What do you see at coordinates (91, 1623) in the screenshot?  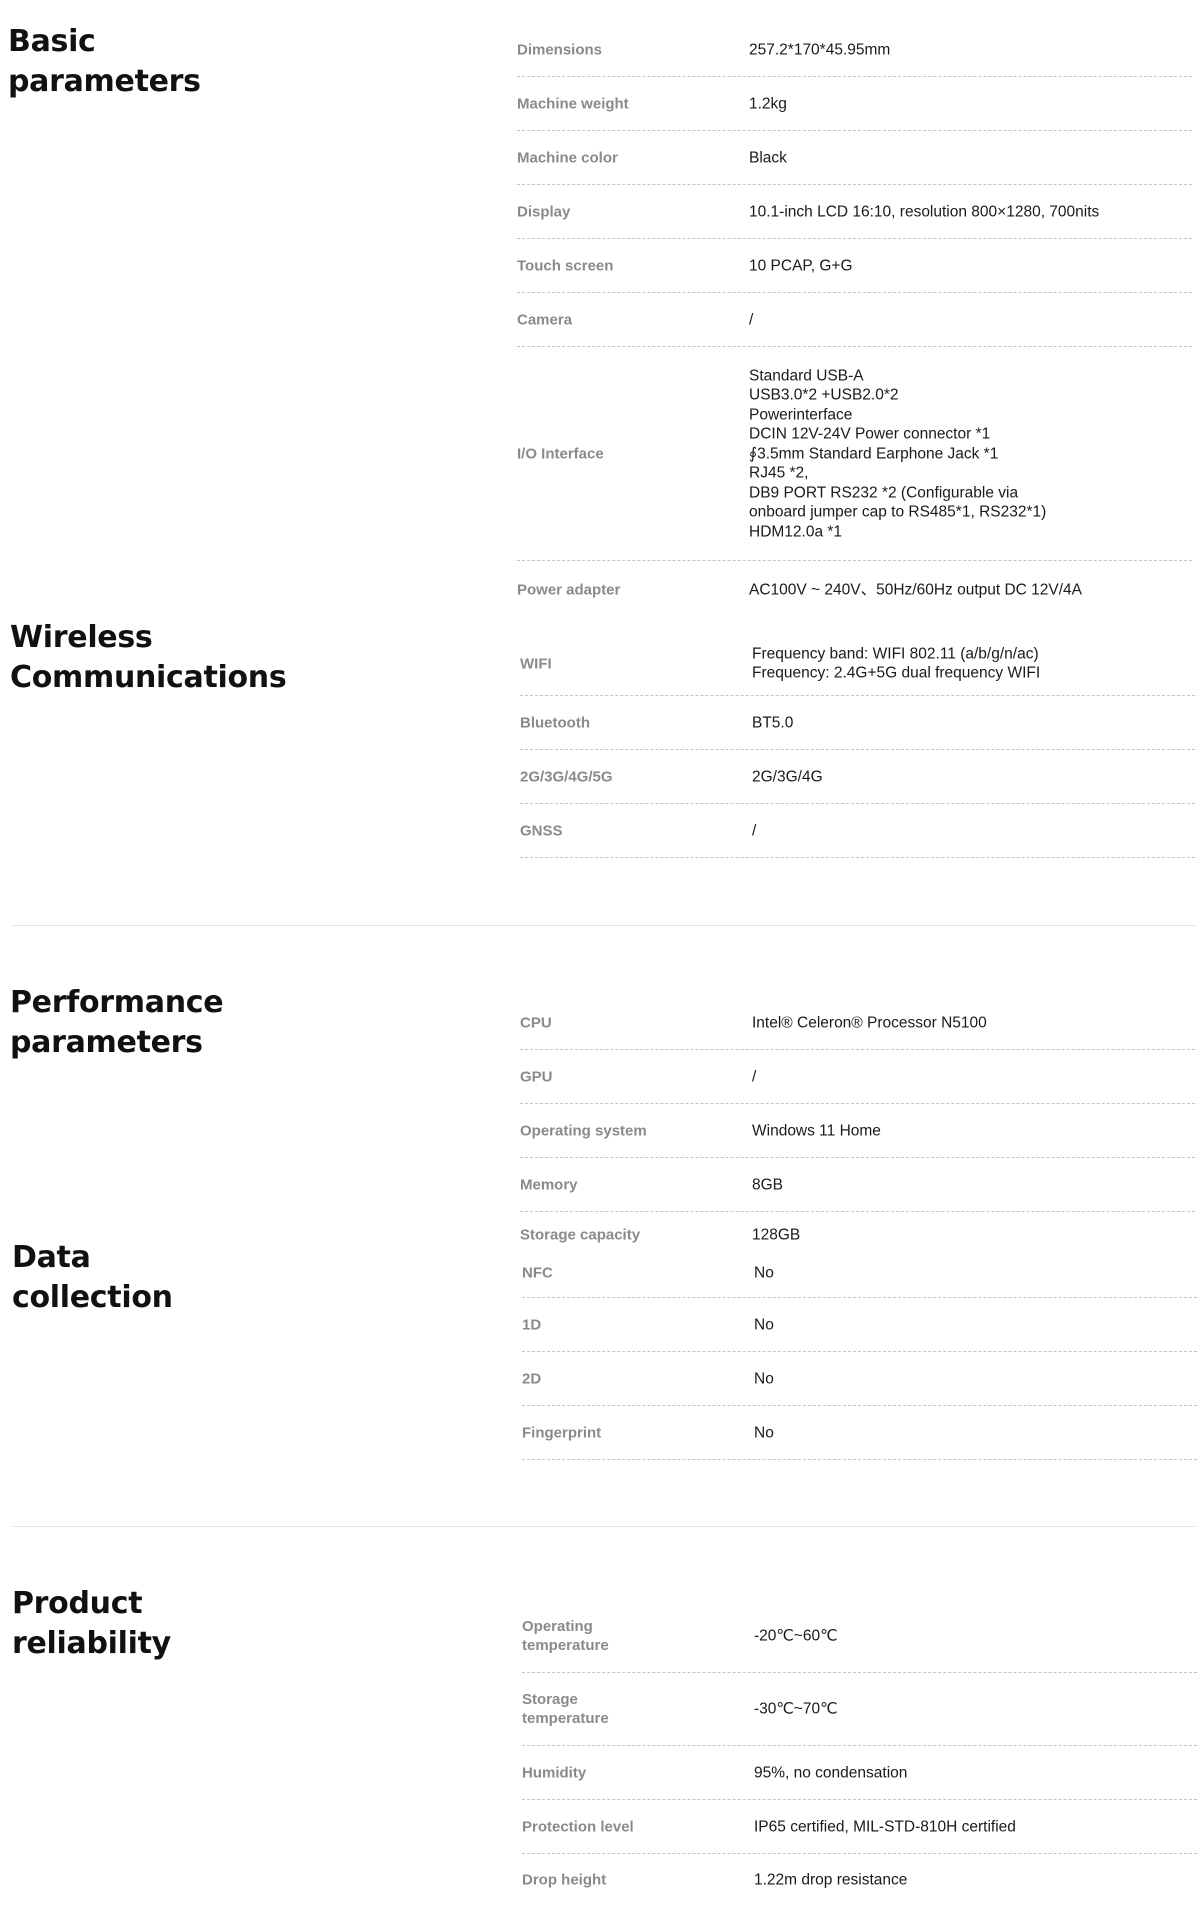 I see `section-title-product-reliability: Product reliability` at bounding box center [91, 1623].